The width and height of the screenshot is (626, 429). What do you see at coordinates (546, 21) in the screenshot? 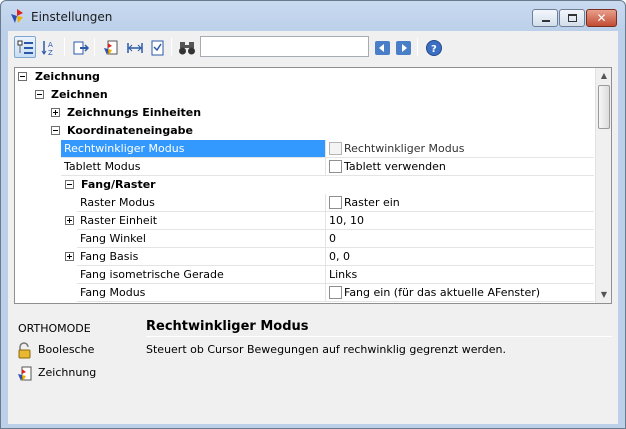
I see `minimize-icon` at bounding box center [546, 21].